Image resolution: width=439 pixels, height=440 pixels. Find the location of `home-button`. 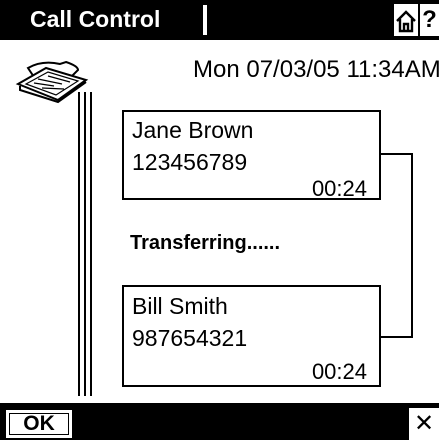

home-button is located at coordinates (406, 20).